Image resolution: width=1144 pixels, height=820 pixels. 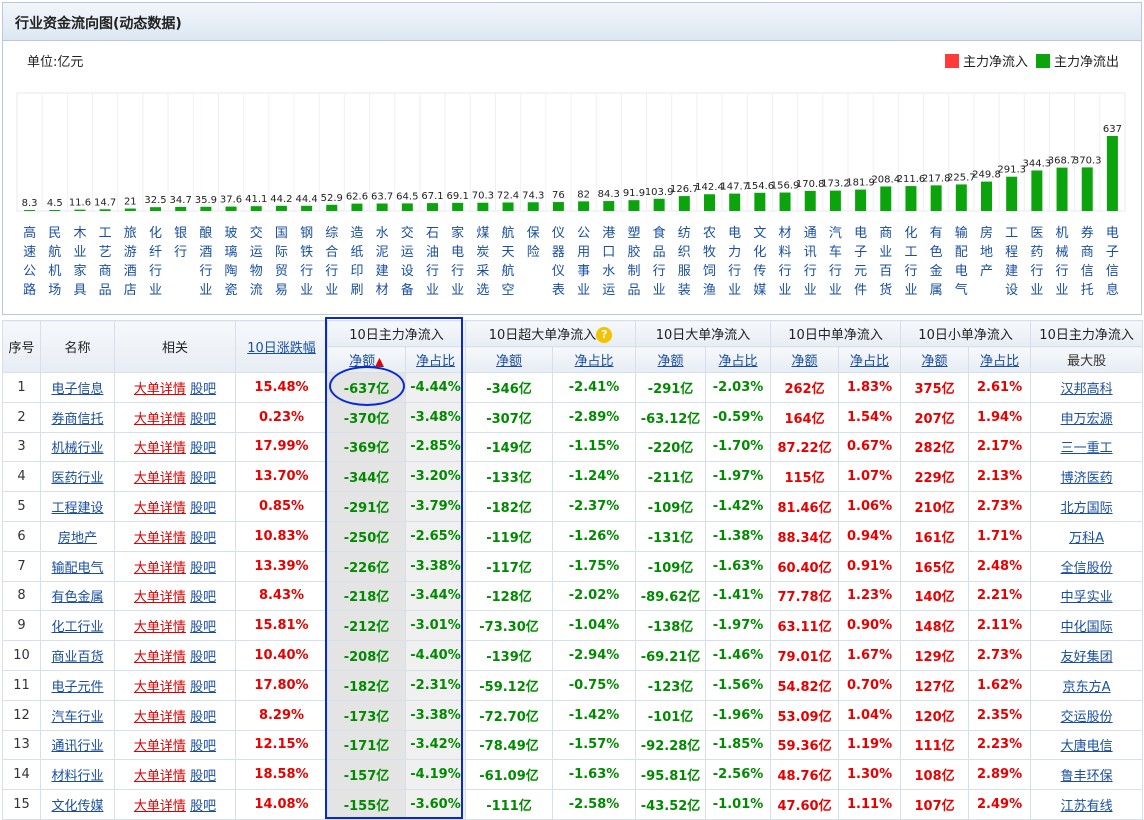 I want to click on top-stock-cell: 北方国际, so click(x=1087, y=506).